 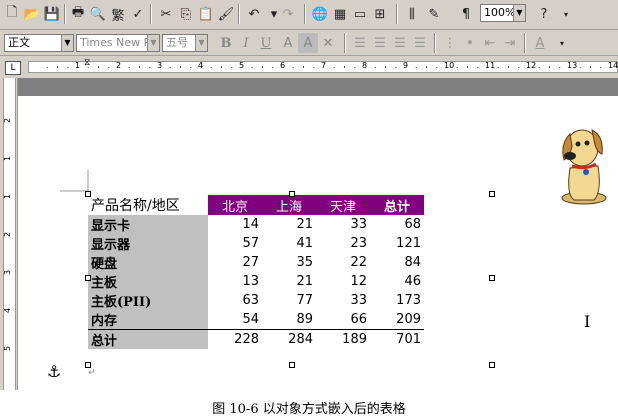 I want to click on office-assistant-dog-icon, so click(x=584, y=163).